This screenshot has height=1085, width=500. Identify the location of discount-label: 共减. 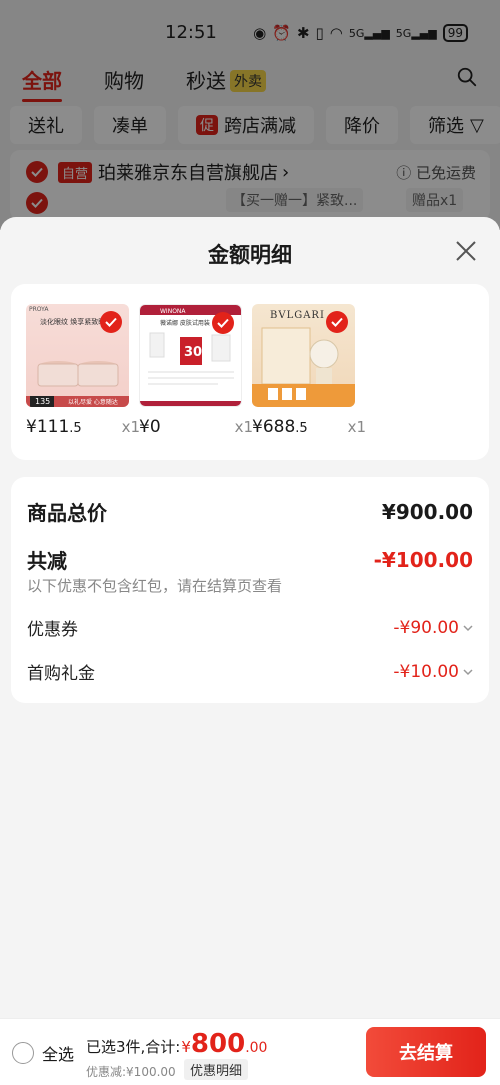
(47, 561).